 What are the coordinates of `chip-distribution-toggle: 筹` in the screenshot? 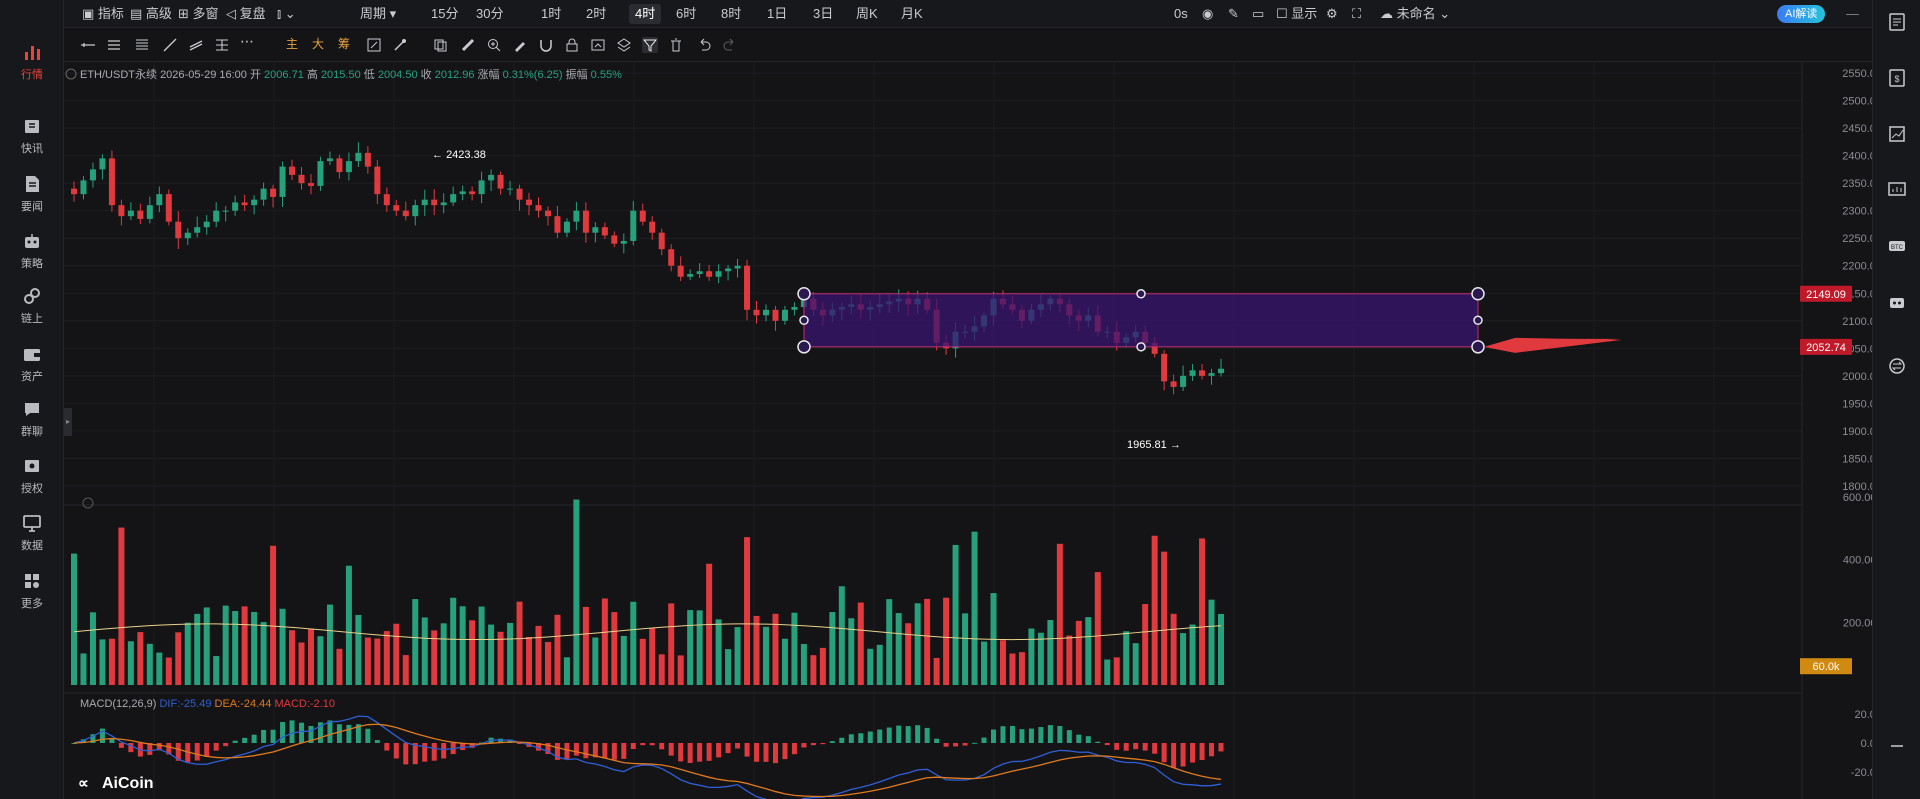 It's located at (346, 43).